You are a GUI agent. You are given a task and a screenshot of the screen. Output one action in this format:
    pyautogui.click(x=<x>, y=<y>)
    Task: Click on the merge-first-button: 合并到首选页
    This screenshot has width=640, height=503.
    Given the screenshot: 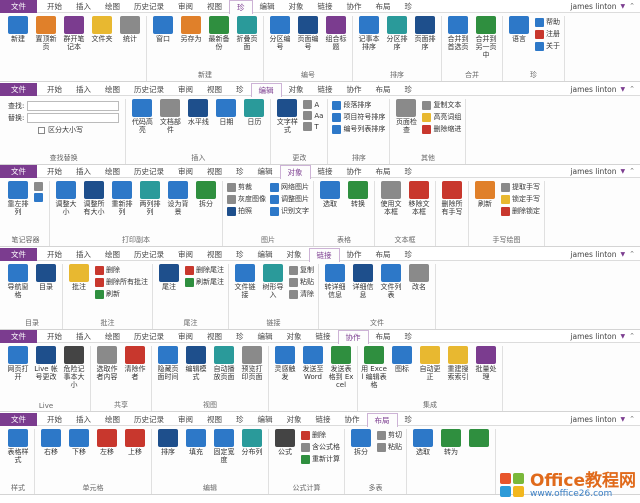 What is the action you would take?
    pyautogui.click(x=458, y=33)
    